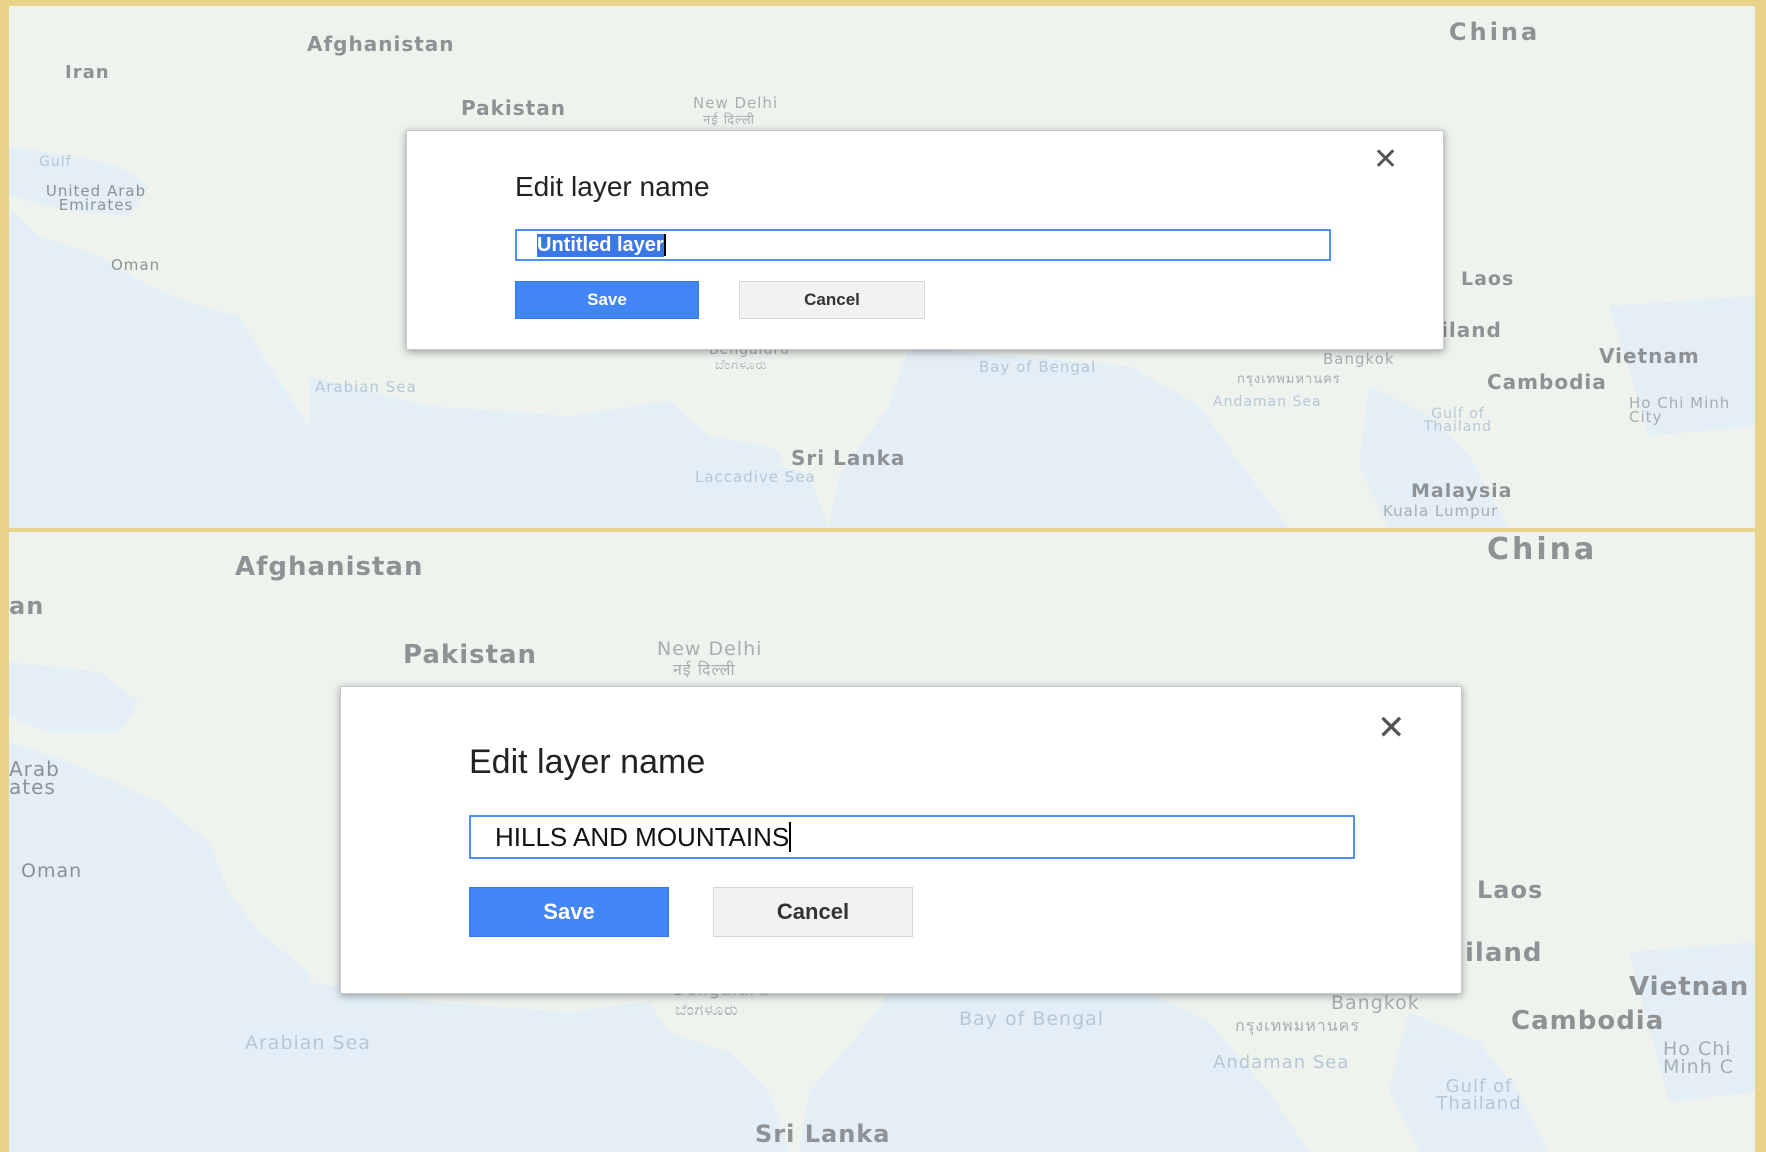 Image resolution: width=1766 pixels, height=1152 pixels. I want to click on map-label-iran: Iran, so click(87, 72).